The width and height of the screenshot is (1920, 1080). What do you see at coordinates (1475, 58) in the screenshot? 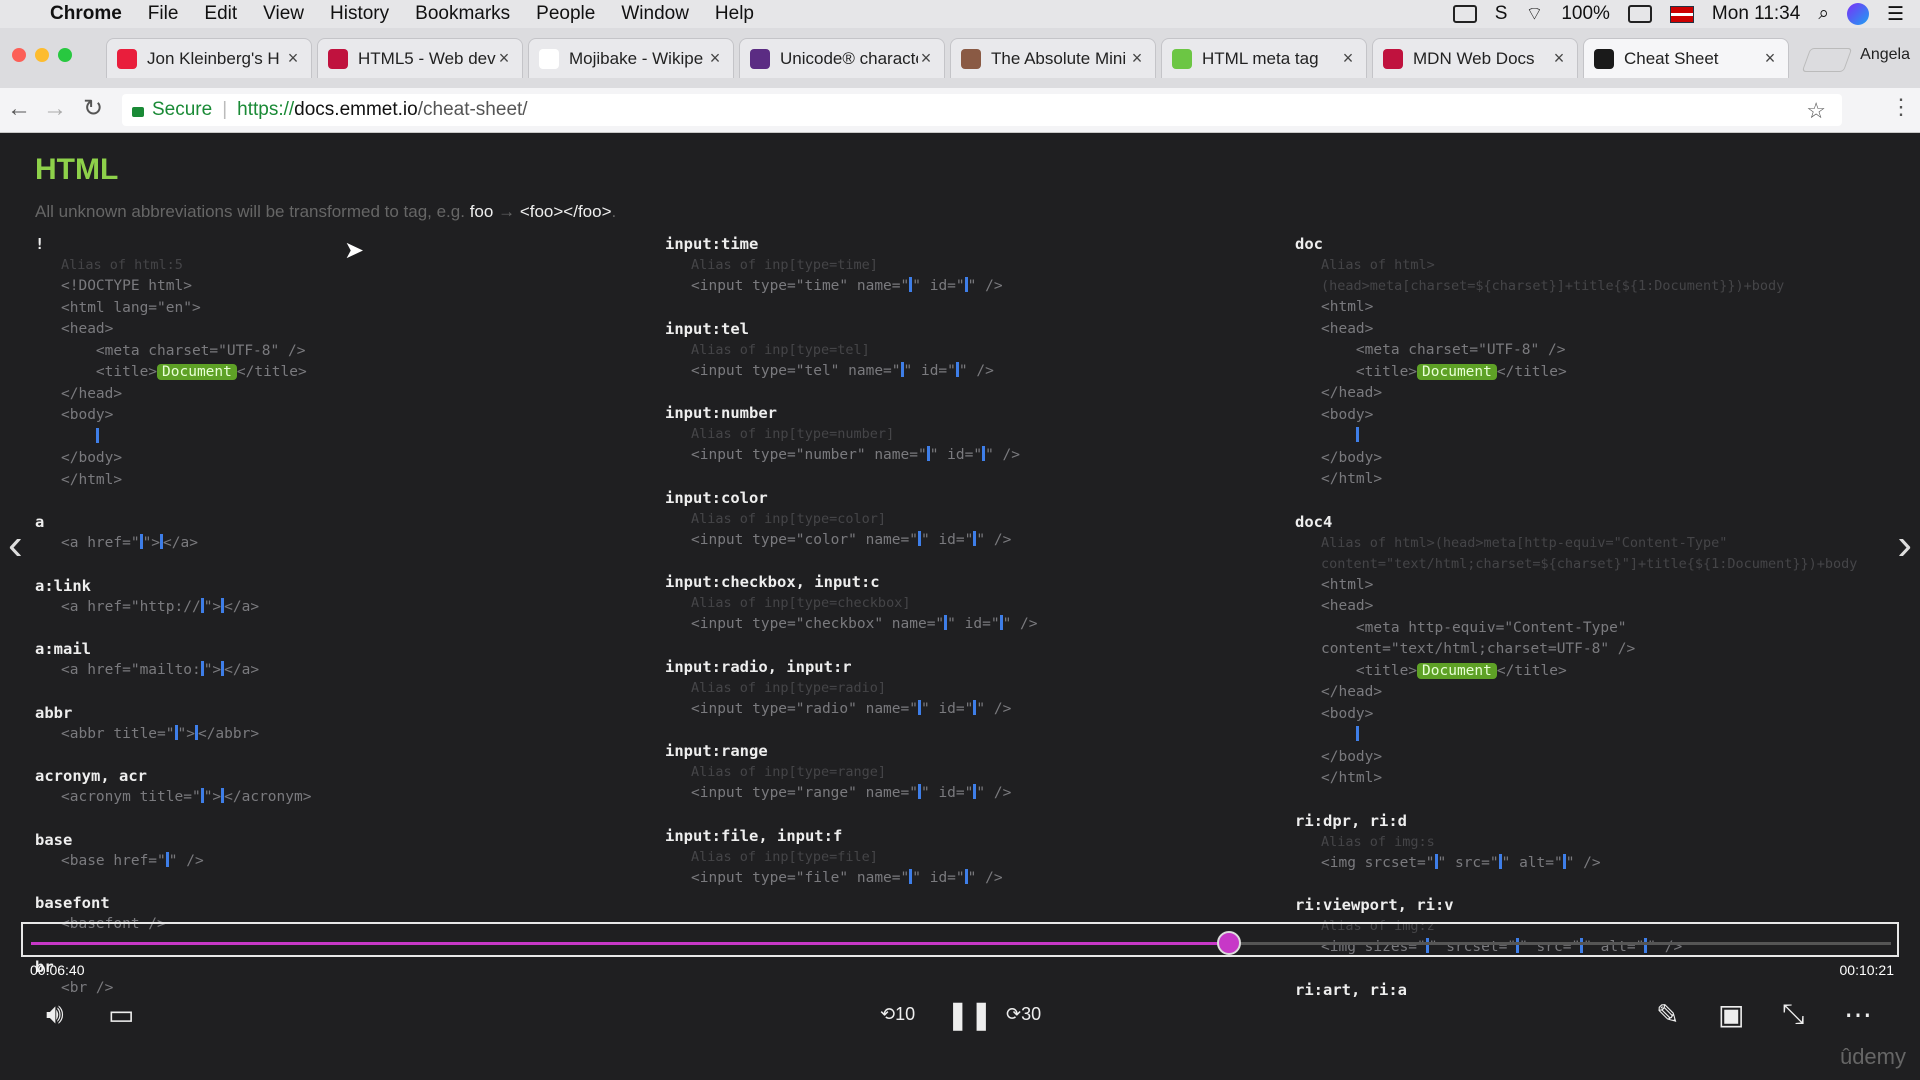
I see `browser-tab: MDN Web Docs ×` at bounding box center [1475, 58].